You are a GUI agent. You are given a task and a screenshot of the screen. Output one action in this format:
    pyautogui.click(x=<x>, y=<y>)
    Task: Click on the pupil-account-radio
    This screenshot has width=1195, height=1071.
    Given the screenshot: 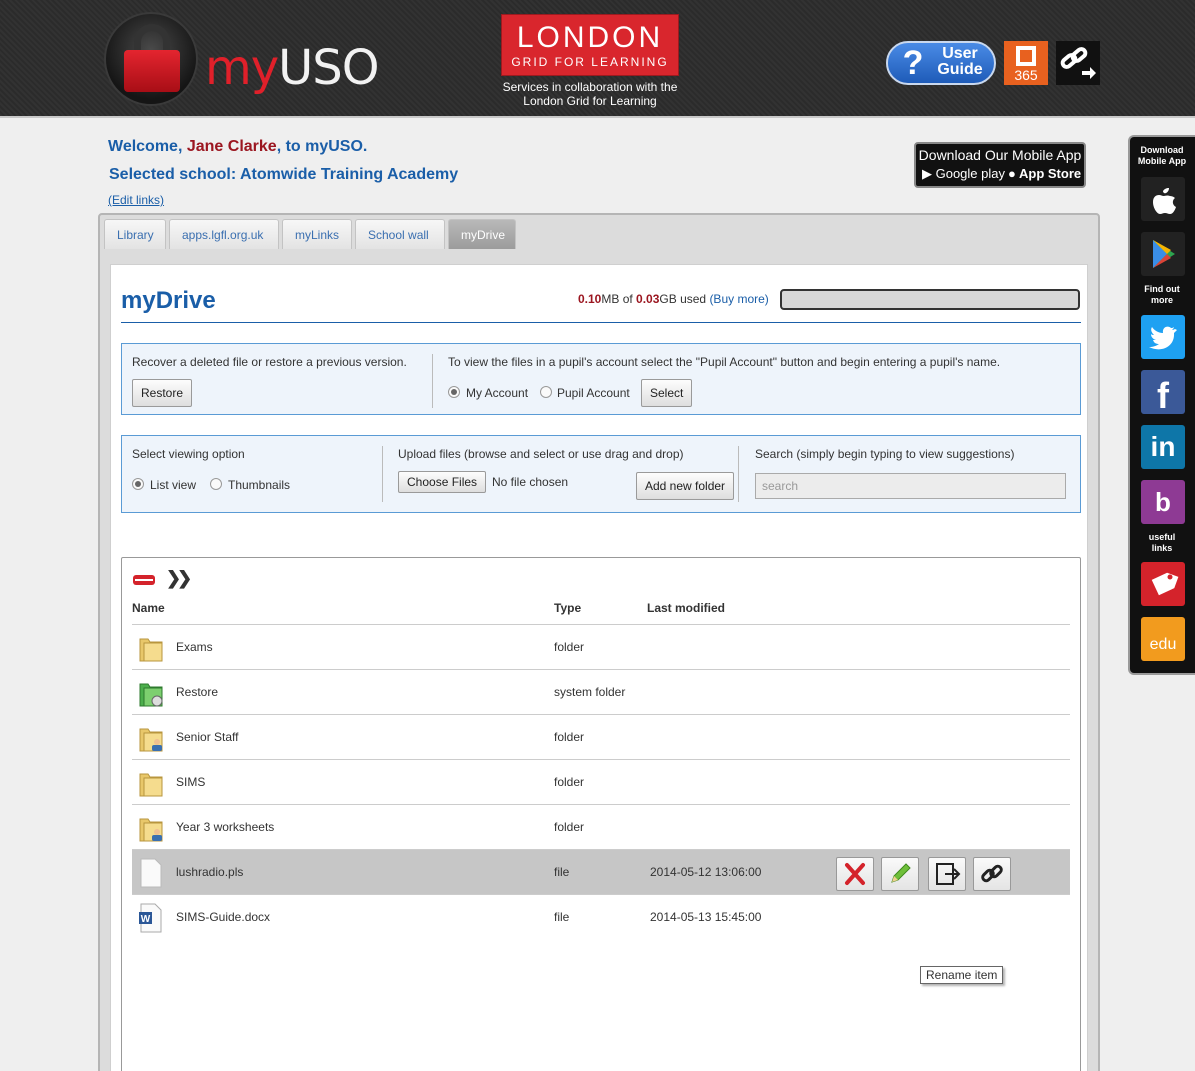 What is the action you would take?
    pyautogui.click(x=546, y=392)
    